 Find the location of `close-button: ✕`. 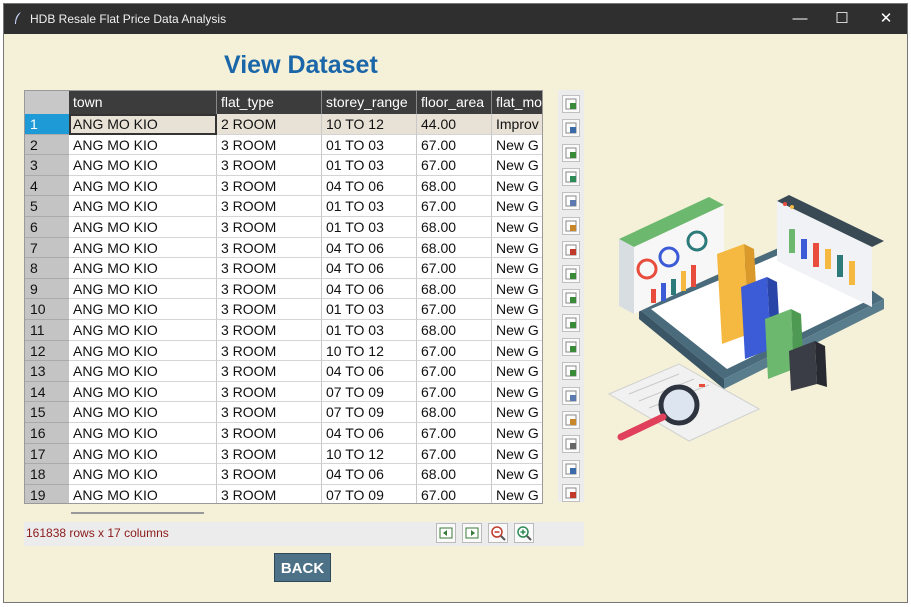

close-button: ✕ is located at coordinates (885, 19).